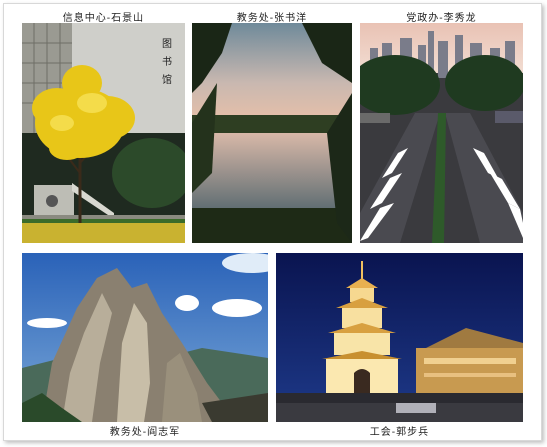  Describe the element at coordinates (103, 18) in the screenshot. I see `caption-photo-1: 信息中心-石景山` at that location.